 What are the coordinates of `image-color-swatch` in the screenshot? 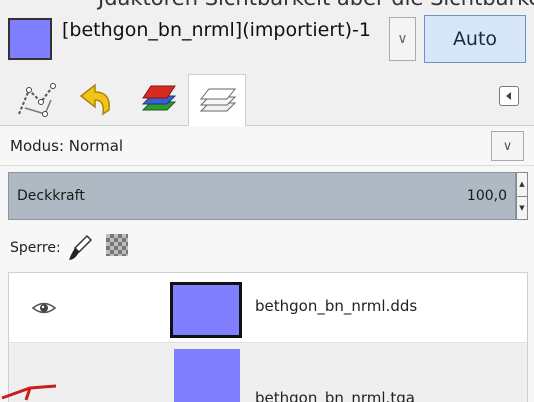 It's located at (30, 39).